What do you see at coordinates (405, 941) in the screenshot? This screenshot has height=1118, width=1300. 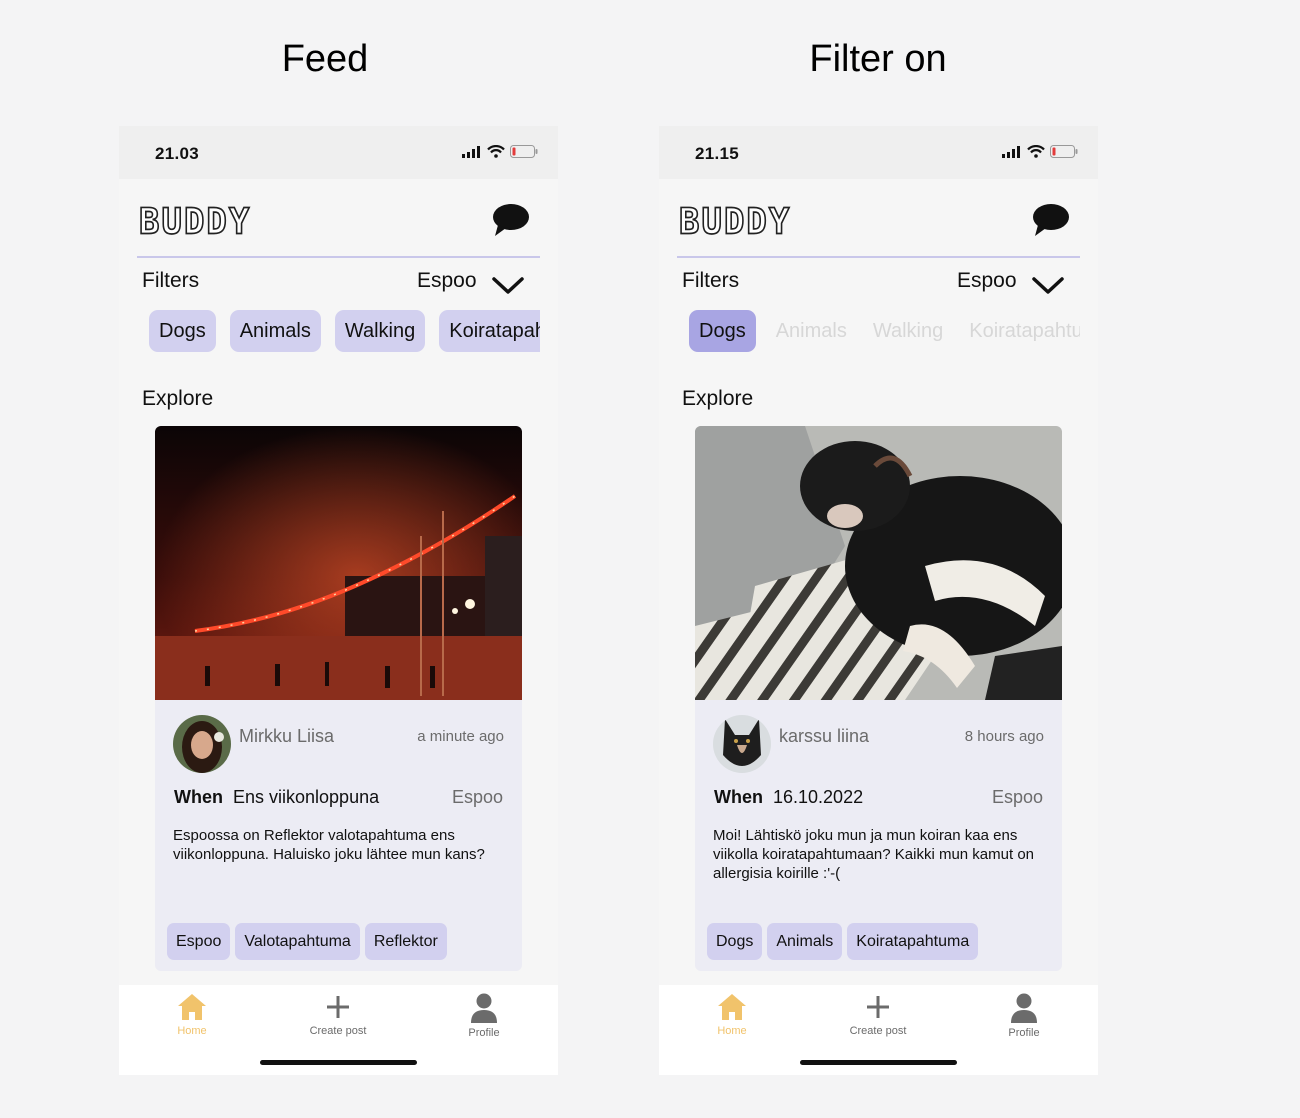 I see `post-tag: Reflektor` at bounding box center [405, 941].